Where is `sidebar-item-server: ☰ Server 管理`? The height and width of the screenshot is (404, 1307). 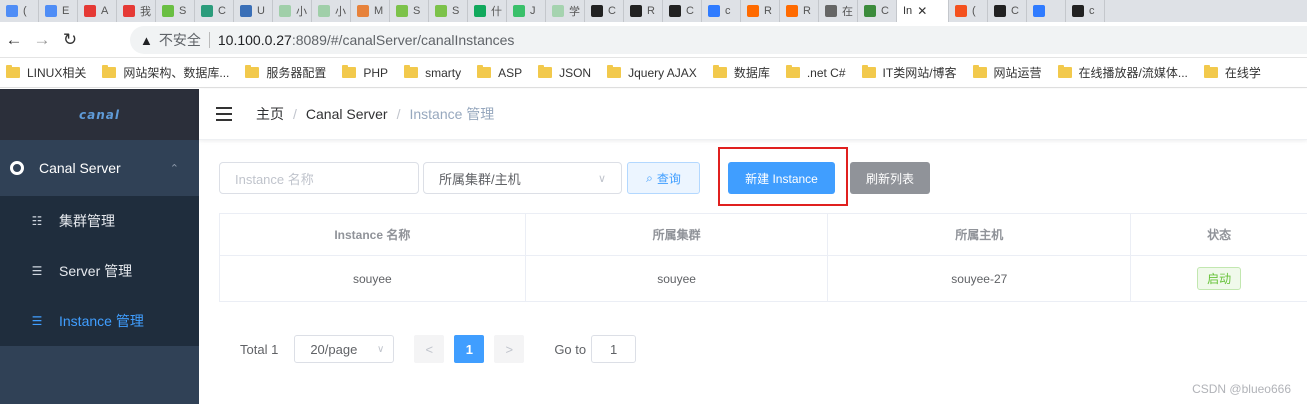
sidebar-item-server: ☰ Server 管理 is located at coordinates (99, 271).